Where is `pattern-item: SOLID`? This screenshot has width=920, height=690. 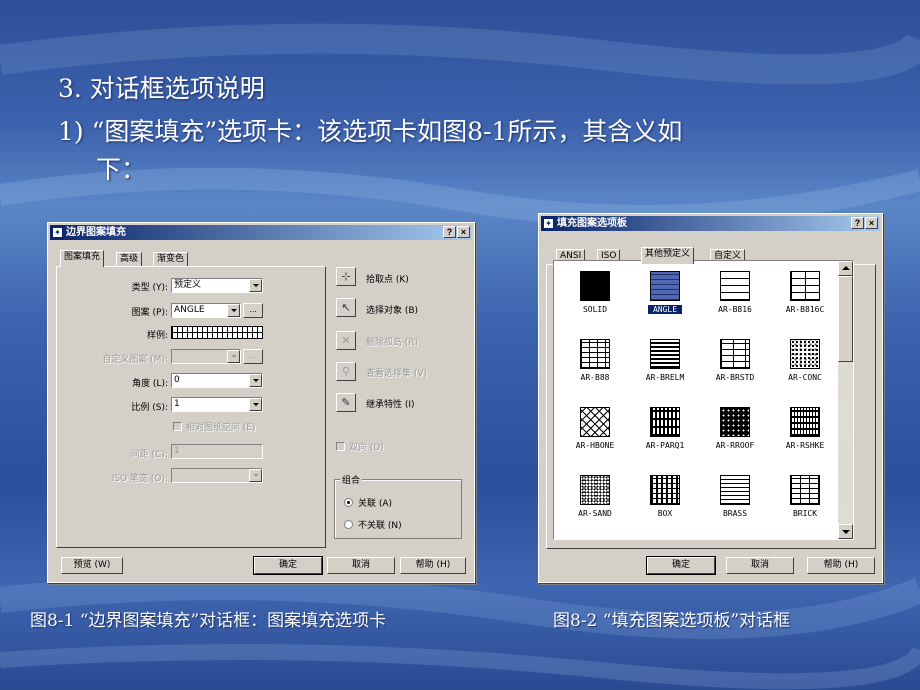
pattern-item: SOLID is located at coordinates (595, 300).